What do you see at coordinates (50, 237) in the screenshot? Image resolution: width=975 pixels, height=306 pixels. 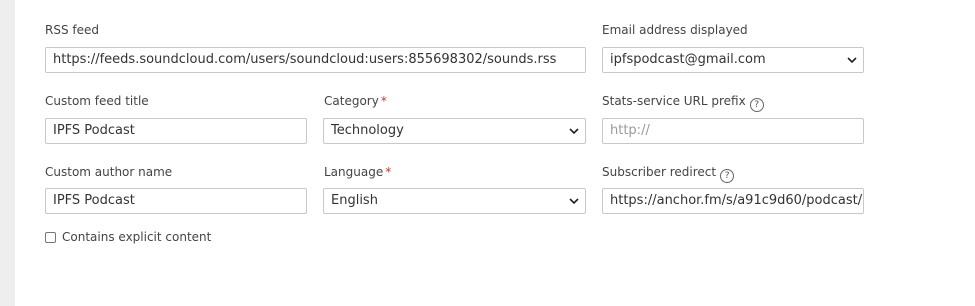 I see `explicit-content-checkbox` at bounding box center [50, 237].